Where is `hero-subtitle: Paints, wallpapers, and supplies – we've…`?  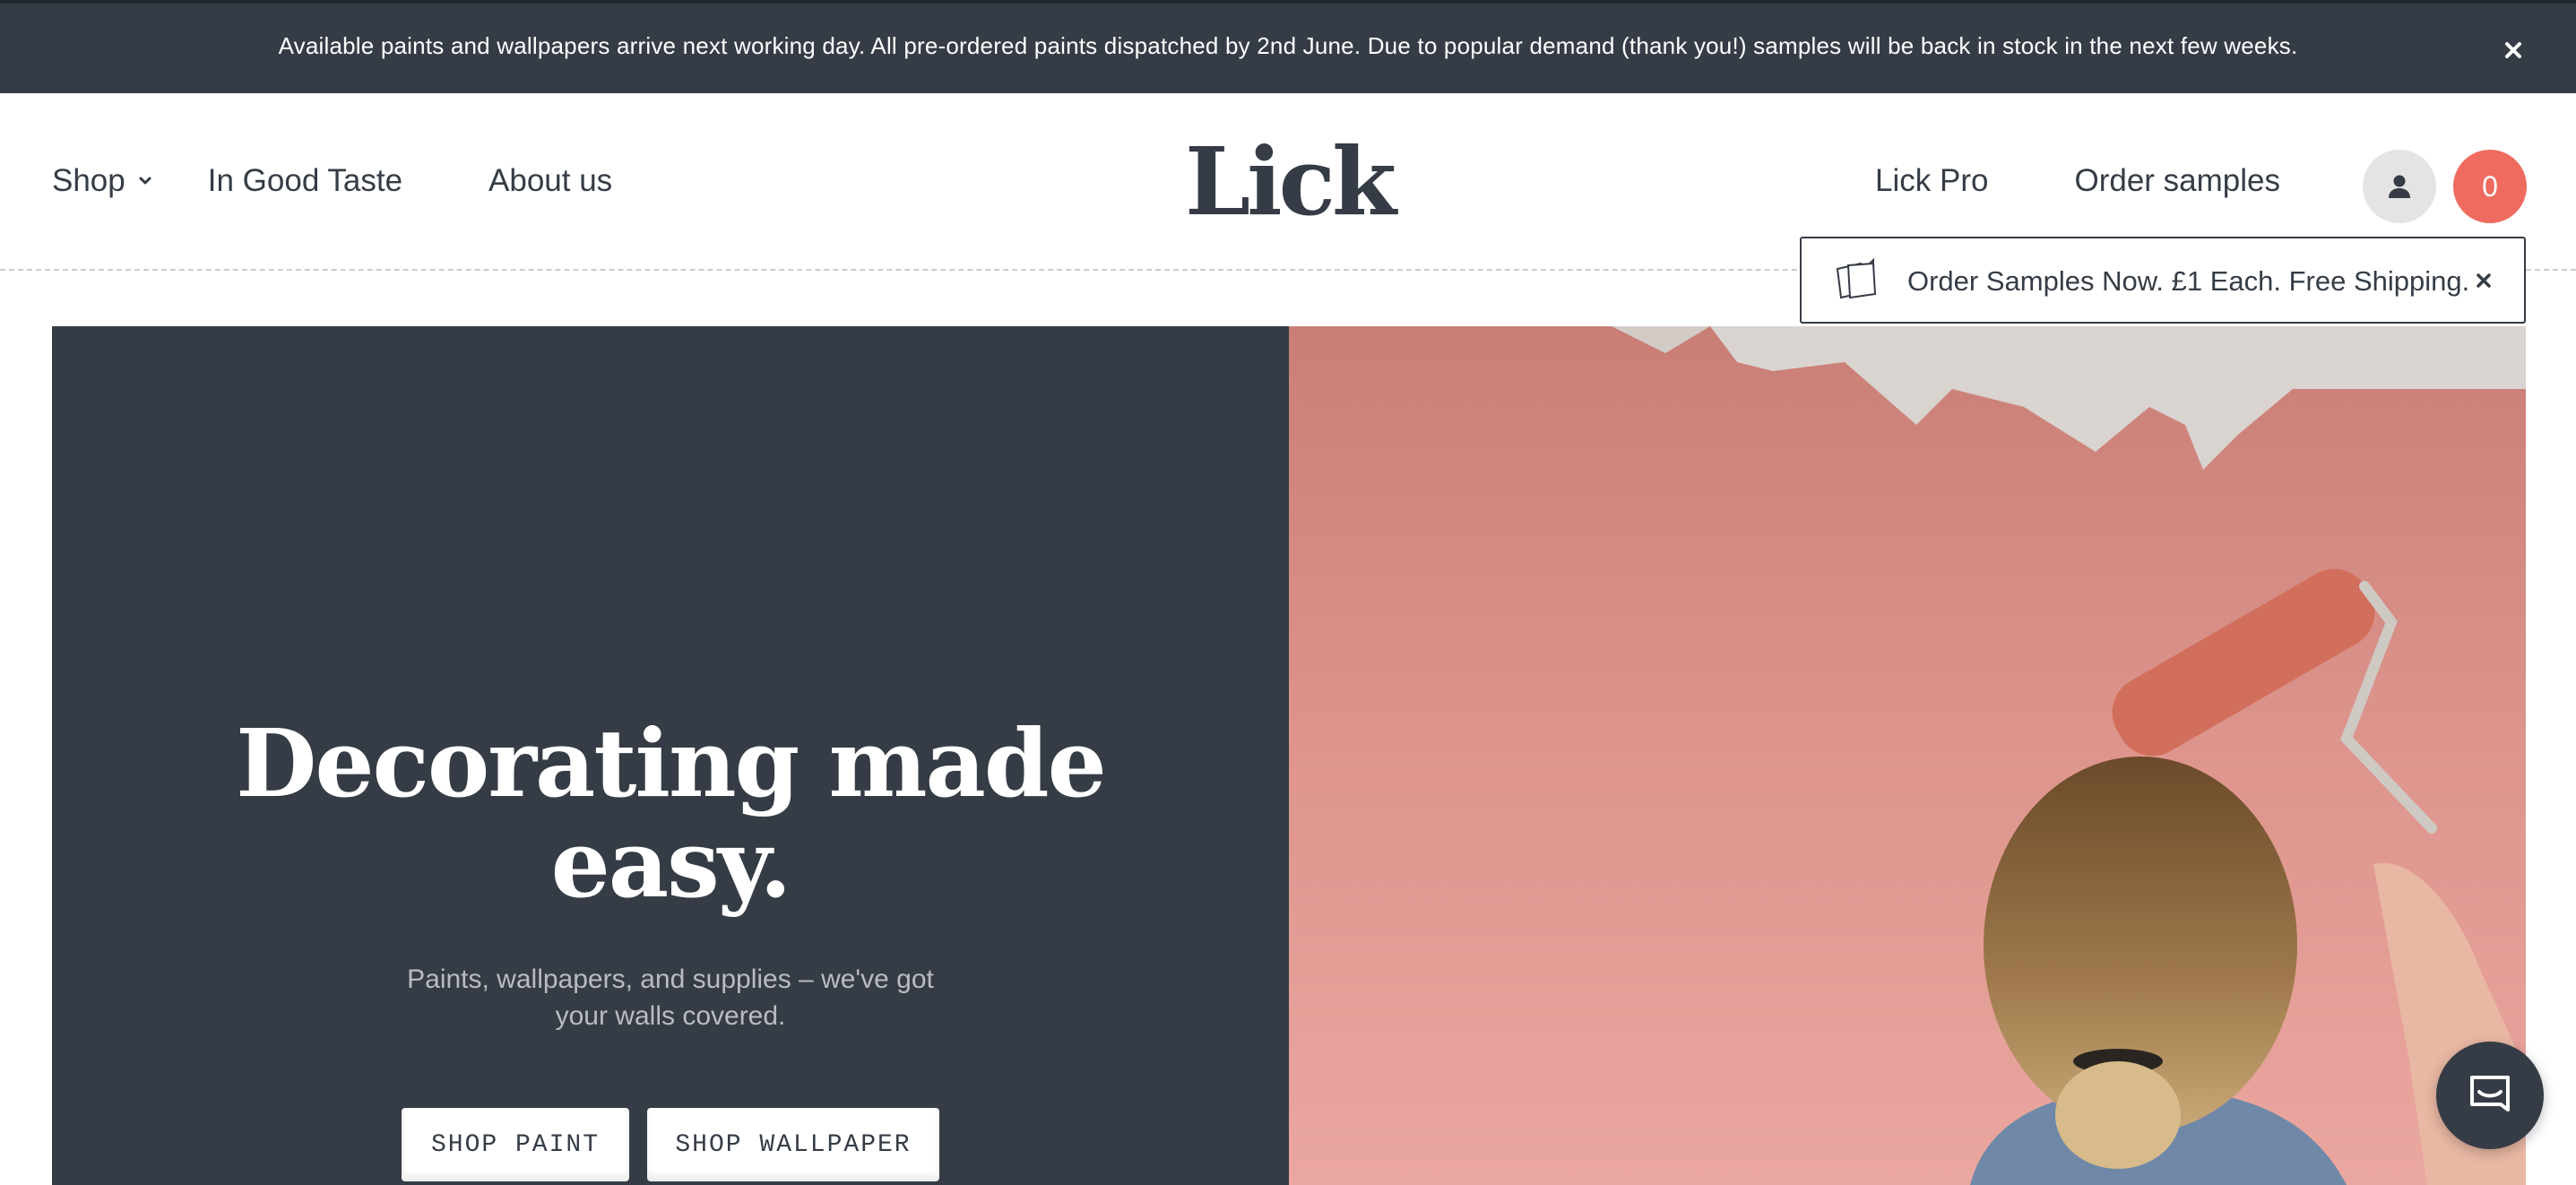 hero-subtitle: Paints, wallpapers, and supplies – we've… is located at coordinates (670, 998).